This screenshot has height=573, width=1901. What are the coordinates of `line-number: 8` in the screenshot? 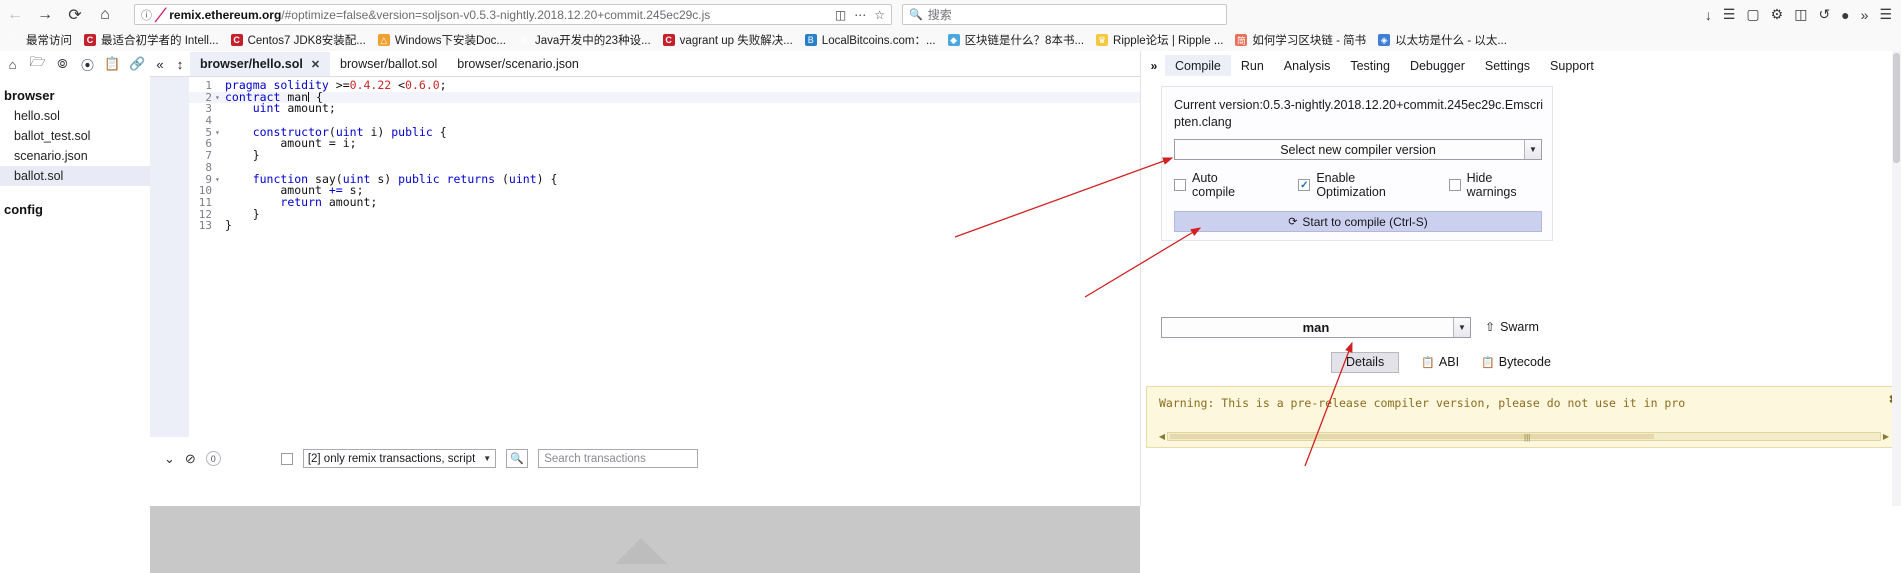 It's located at (208, 167).